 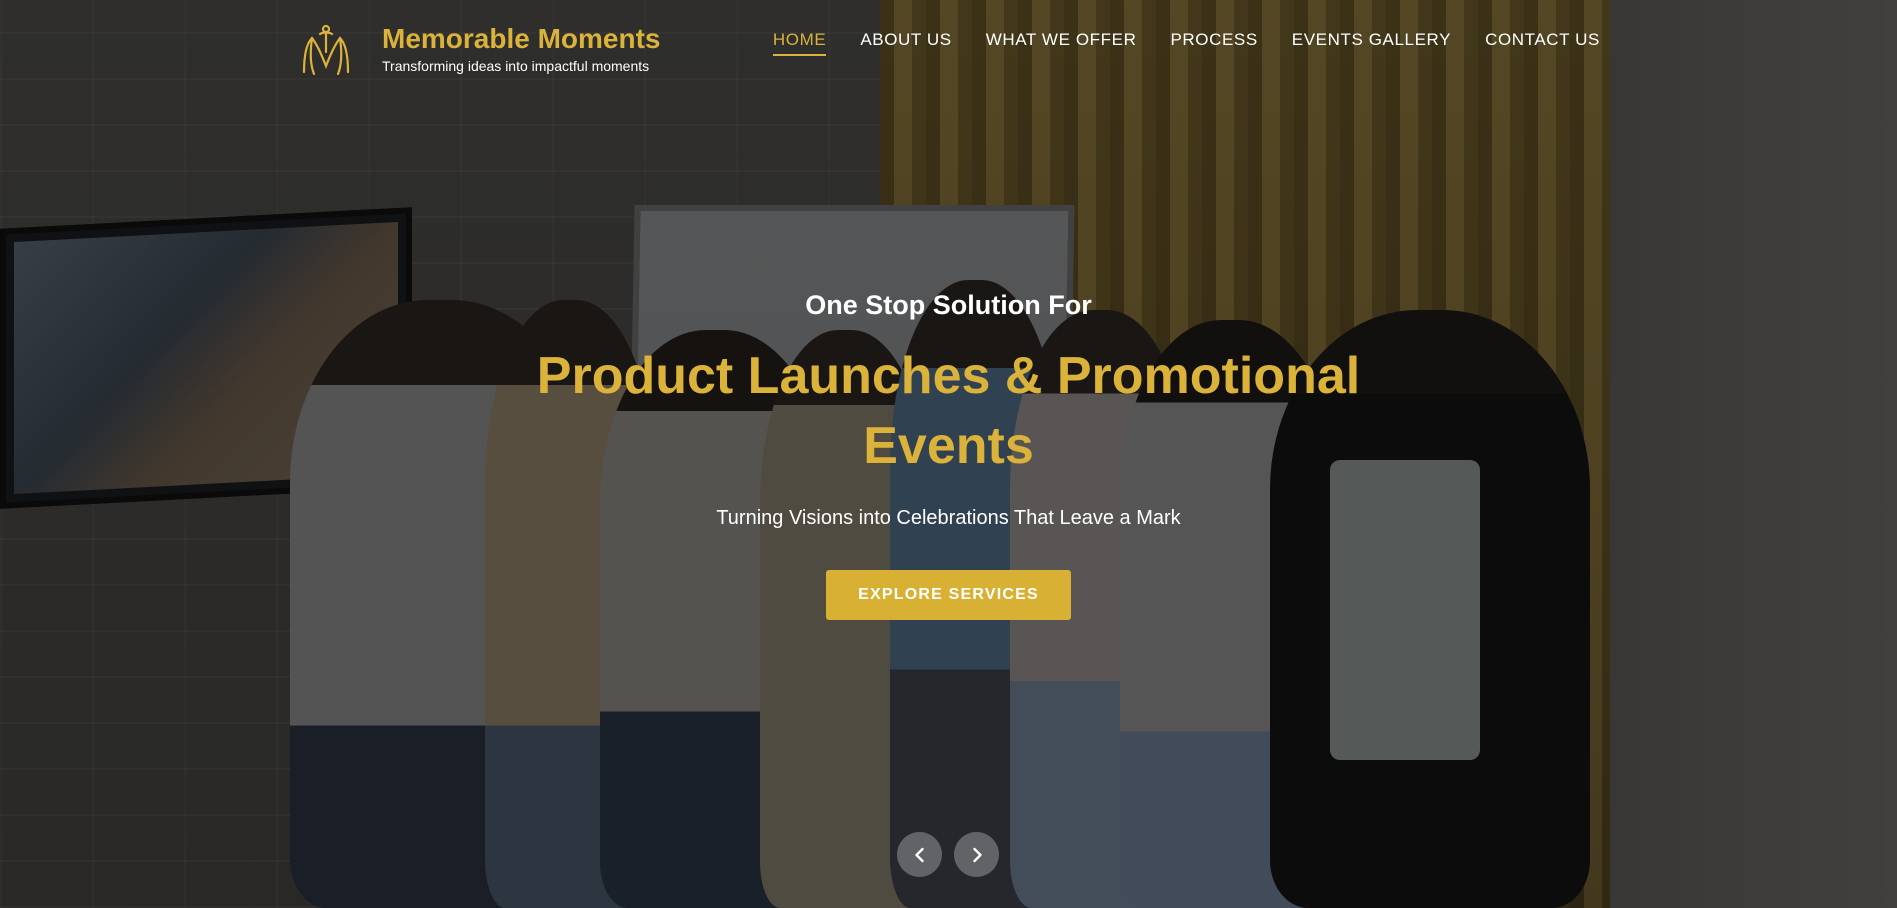 I want to click on explore-services-button: EXPLORE SERVICES, so click(x=948, y=595).